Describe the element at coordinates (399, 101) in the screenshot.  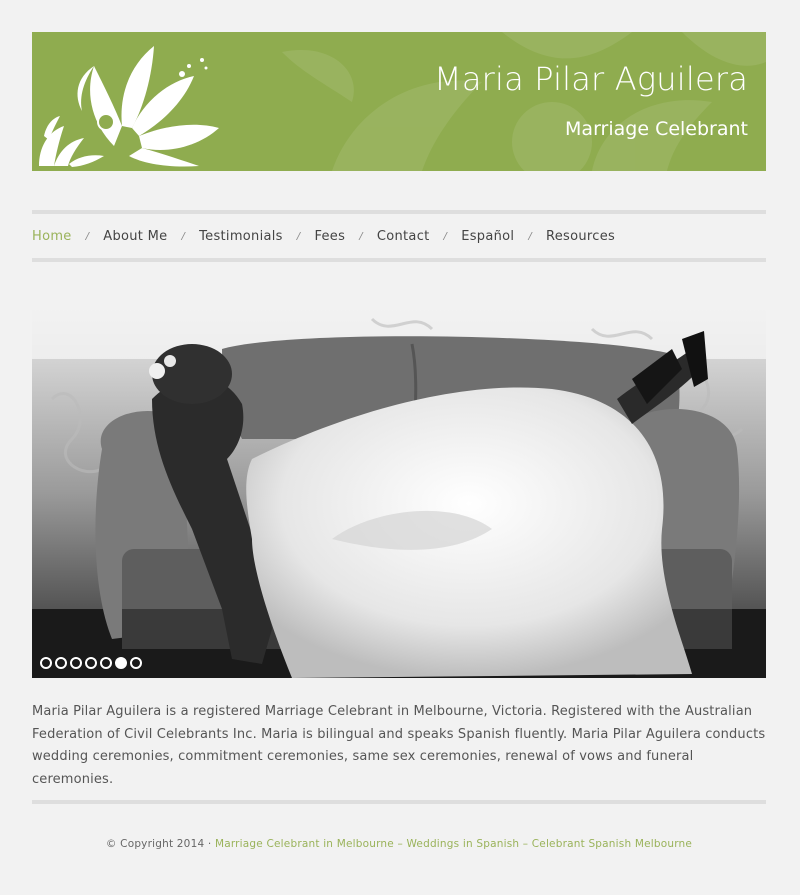
I see `header-banner: Maria Pilar Aguilera Marriage Celebrant` at that location.